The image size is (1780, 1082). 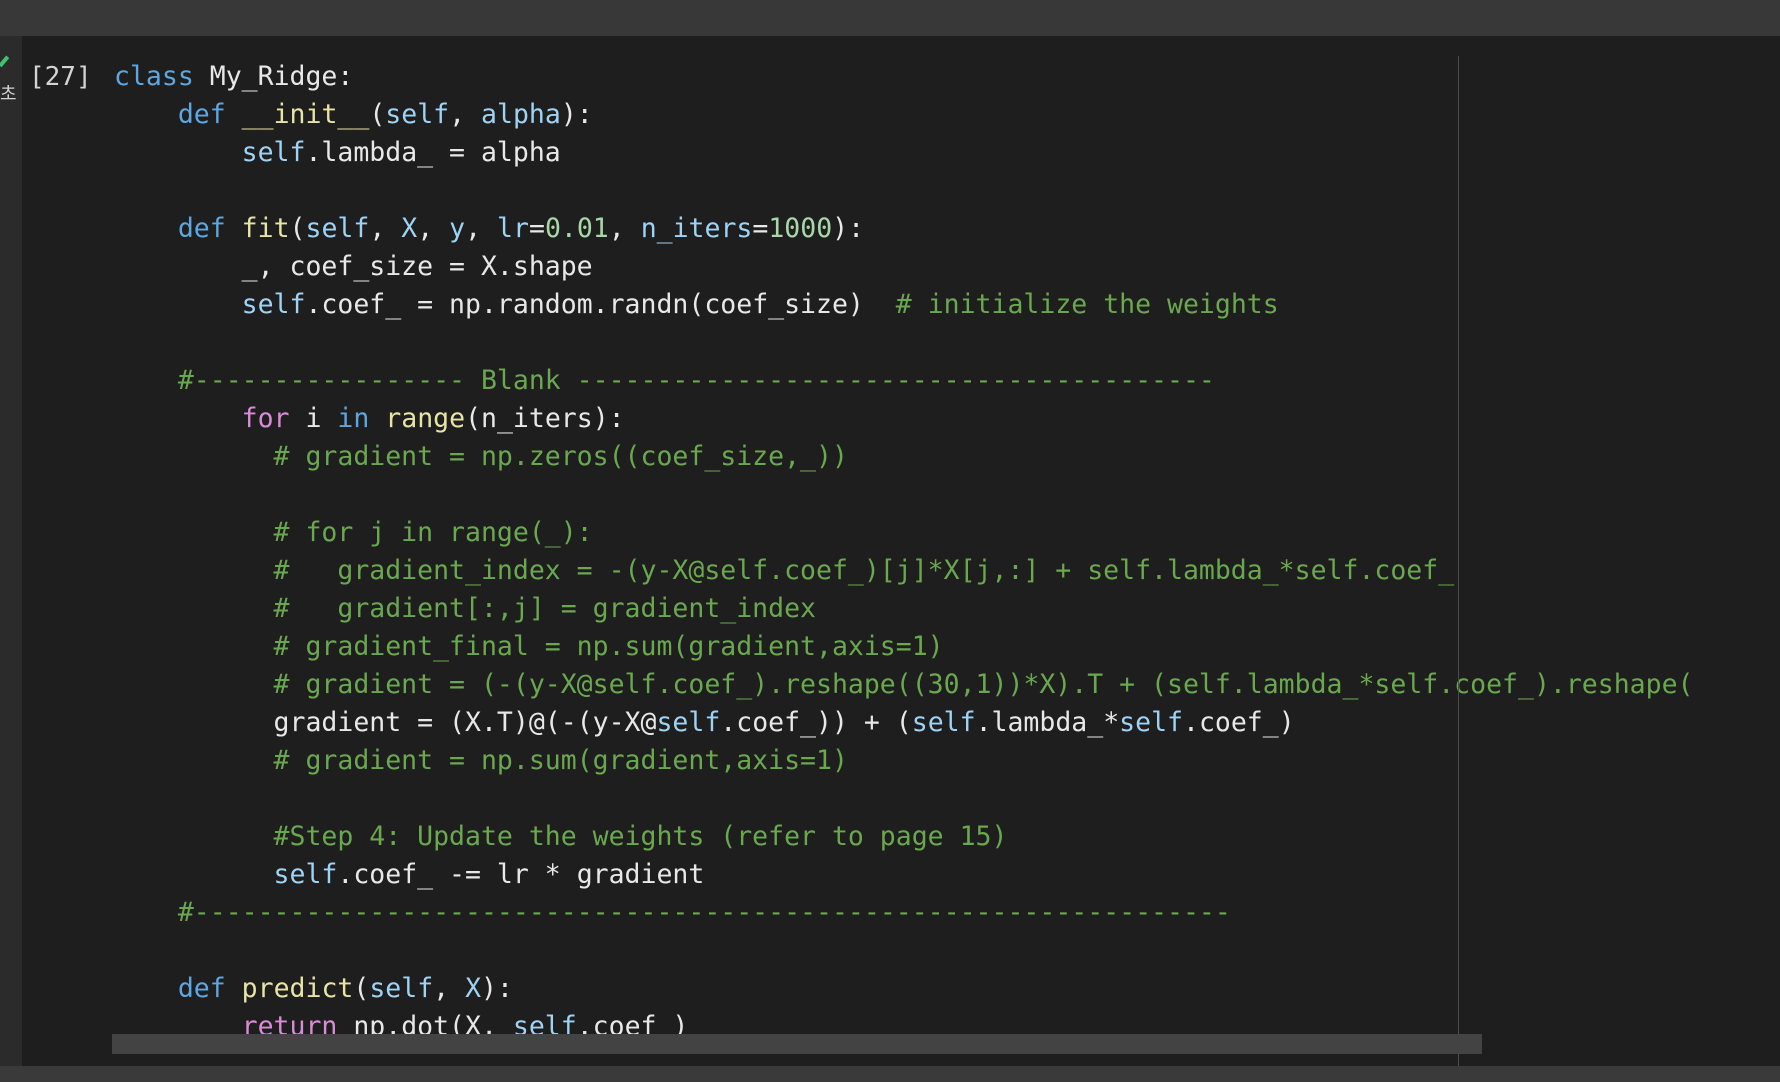 I want to click on code-line: # gradient = np.sum(gradient,axis=1), so click(x=903, y=761).